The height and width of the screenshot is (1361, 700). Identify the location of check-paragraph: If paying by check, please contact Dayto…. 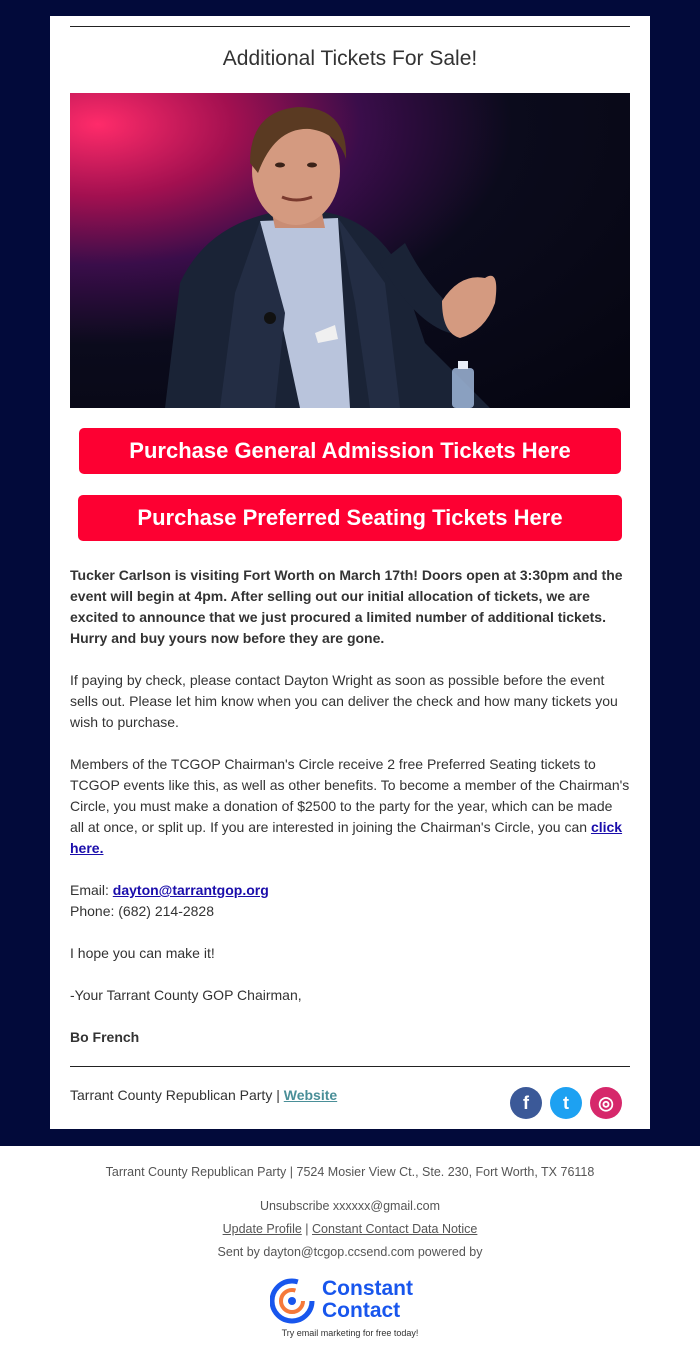
(344, 701).